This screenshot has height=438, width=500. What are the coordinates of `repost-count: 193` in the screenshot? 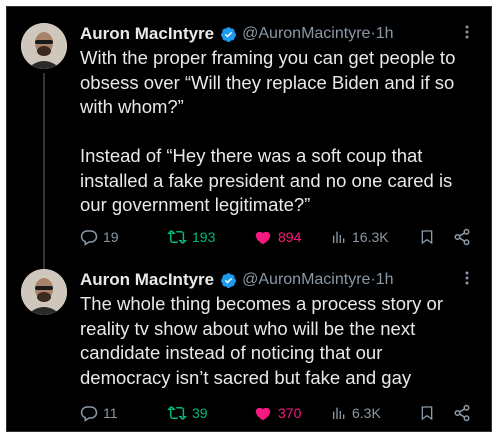 It's located at (204, 237).